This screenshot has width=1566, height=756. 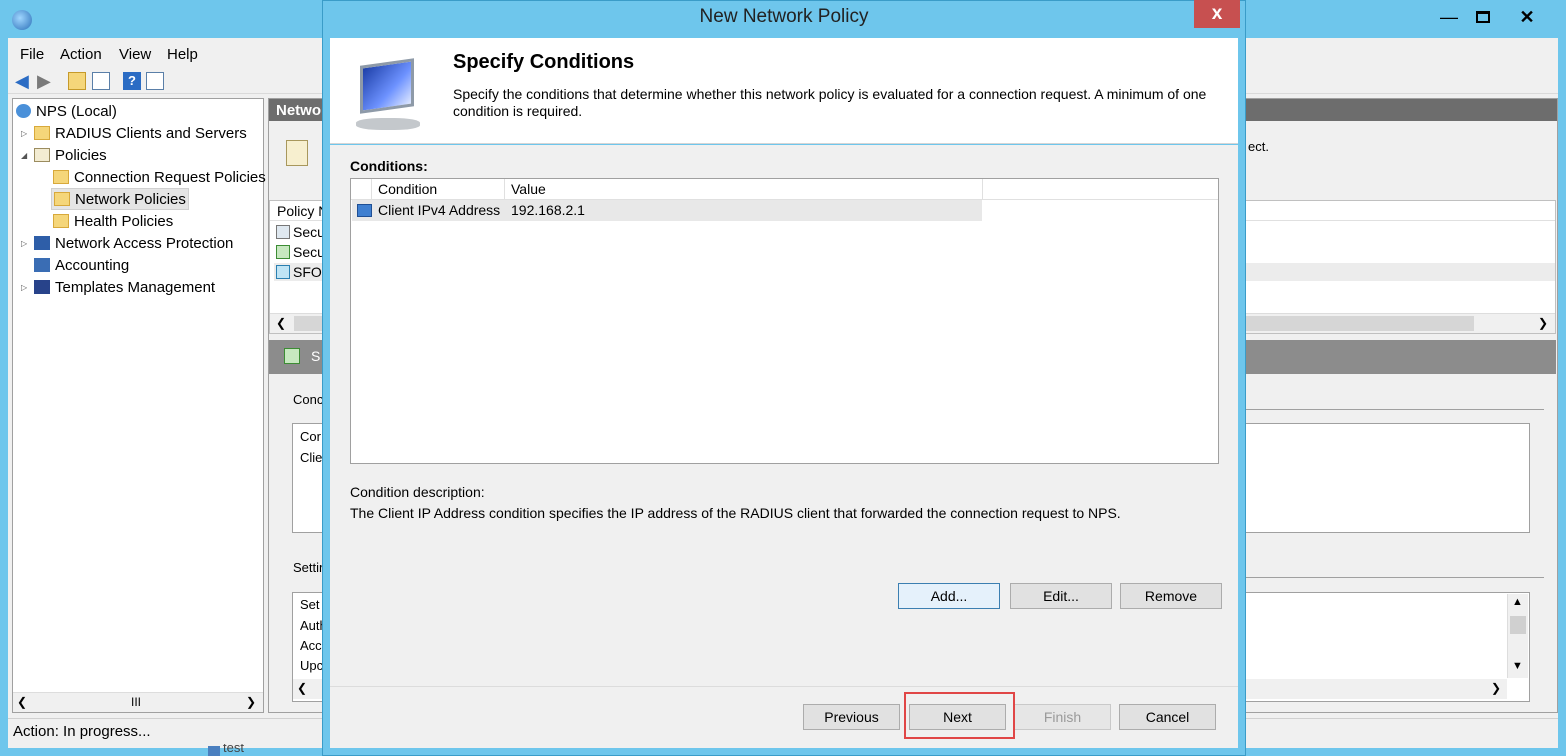 What do you see at coordinates (784, 16) in the screenshot?
I see `dialog-title: New Network Policy` at bounding box center [784, 16].